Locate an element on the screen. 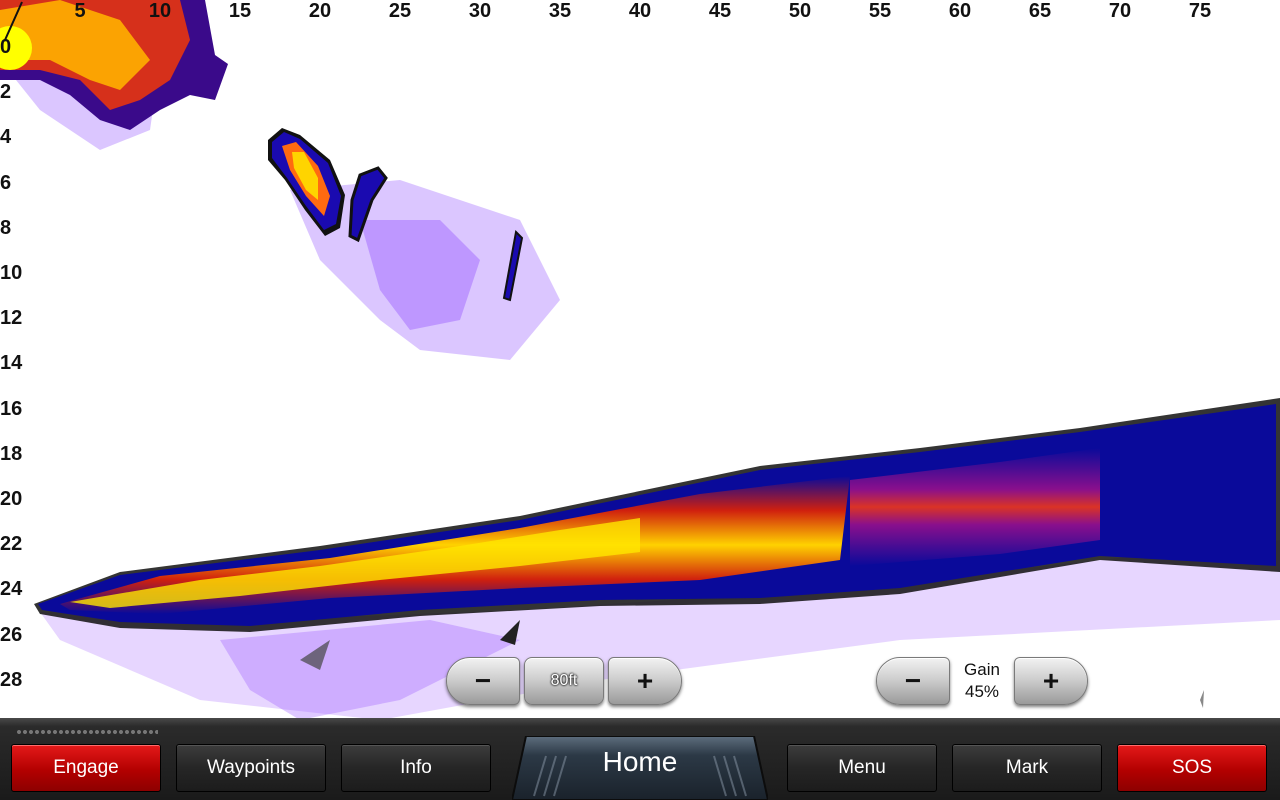 The image size is (1280, 800). distance-tick-label: 50 is located at coordinates (800, 11).